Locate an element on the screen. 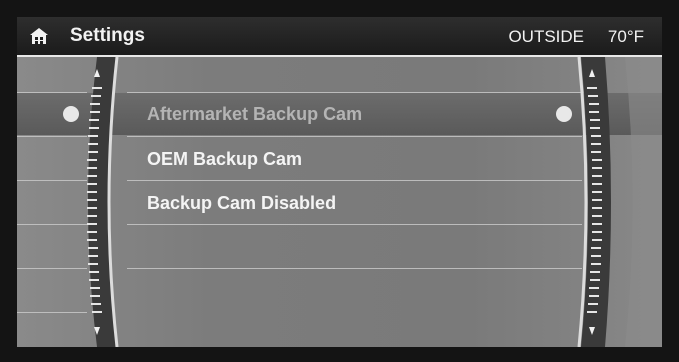 This screenshot has width=679, height=362. right-scroll-rail is located at coordinates (613, 202).